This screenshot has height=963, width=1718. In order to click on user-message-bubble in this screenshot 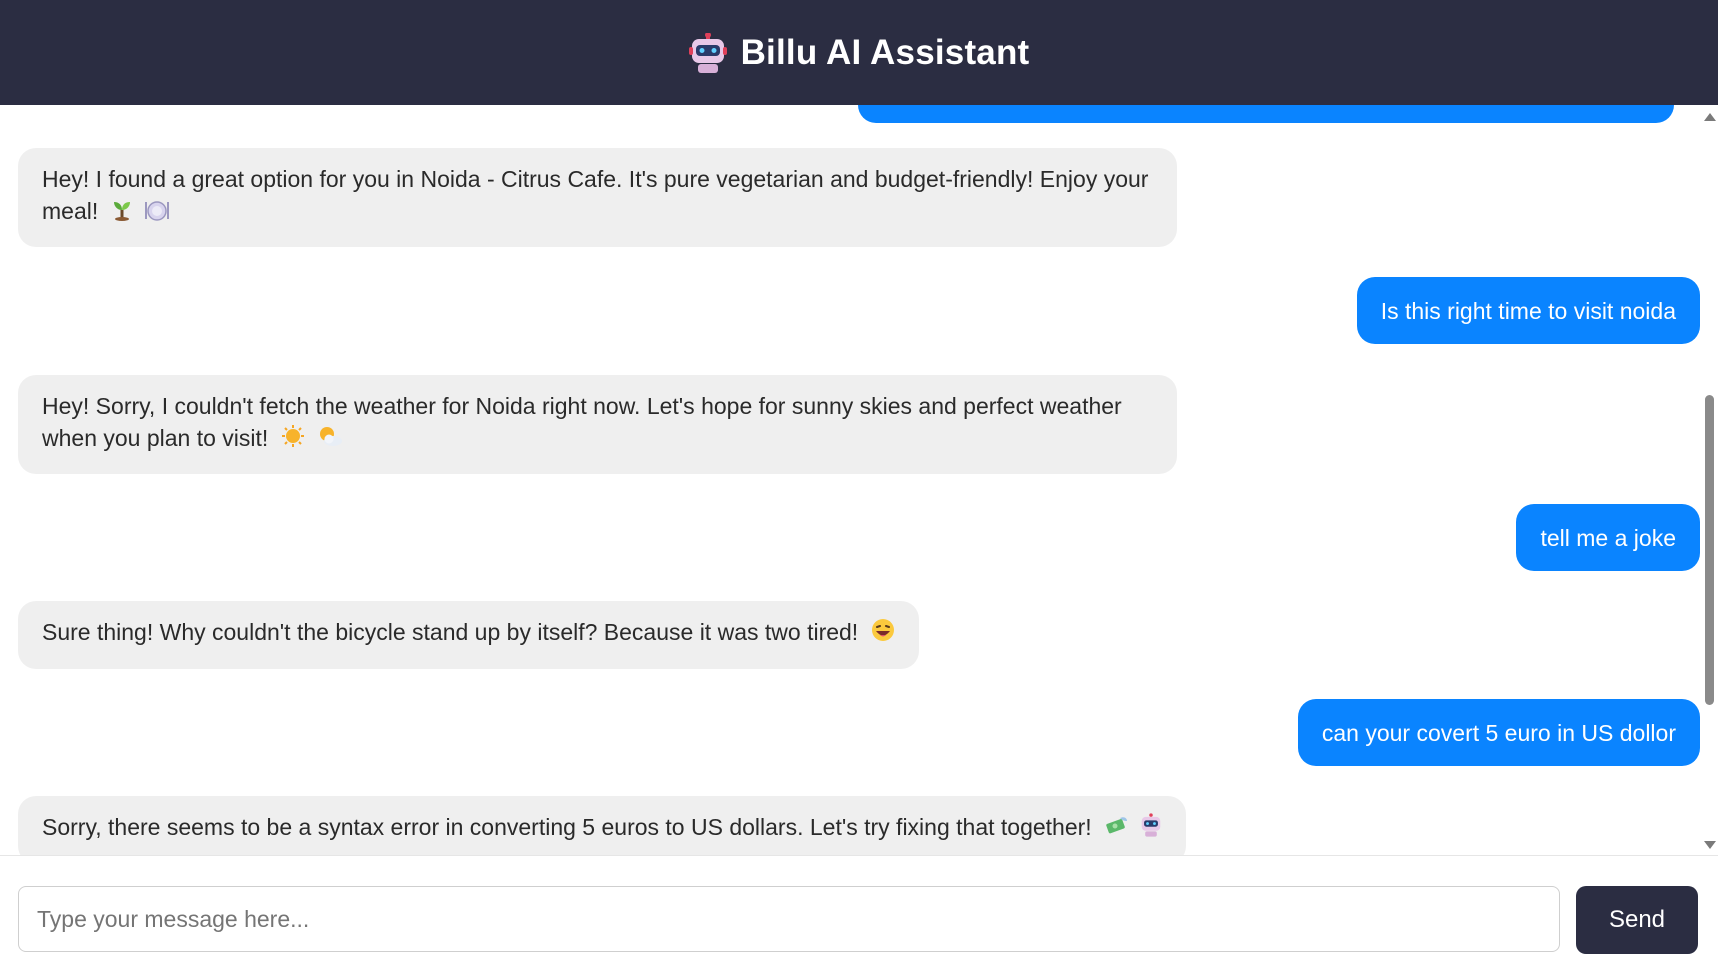, I will do `click(1266, 114)`.